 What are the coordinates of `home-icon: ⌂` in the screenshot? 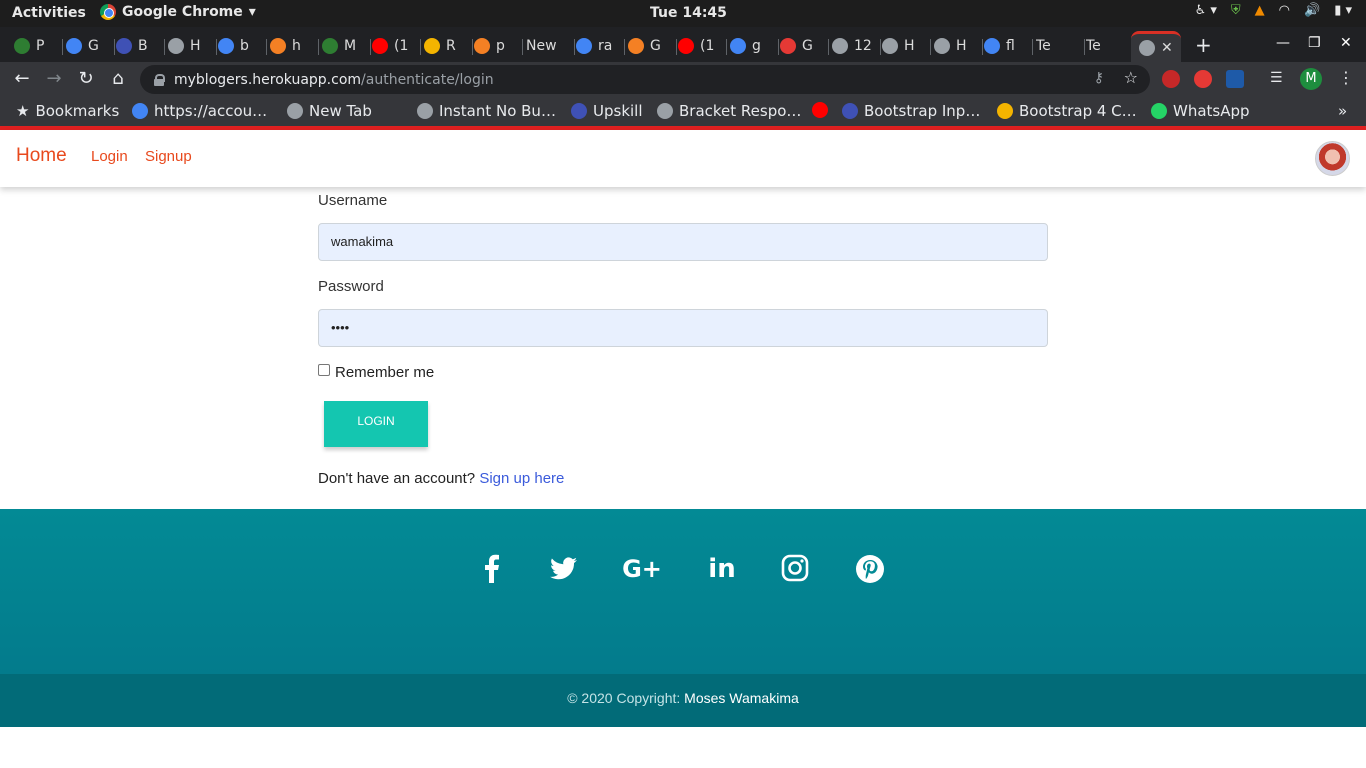 It's located at (118, 79).